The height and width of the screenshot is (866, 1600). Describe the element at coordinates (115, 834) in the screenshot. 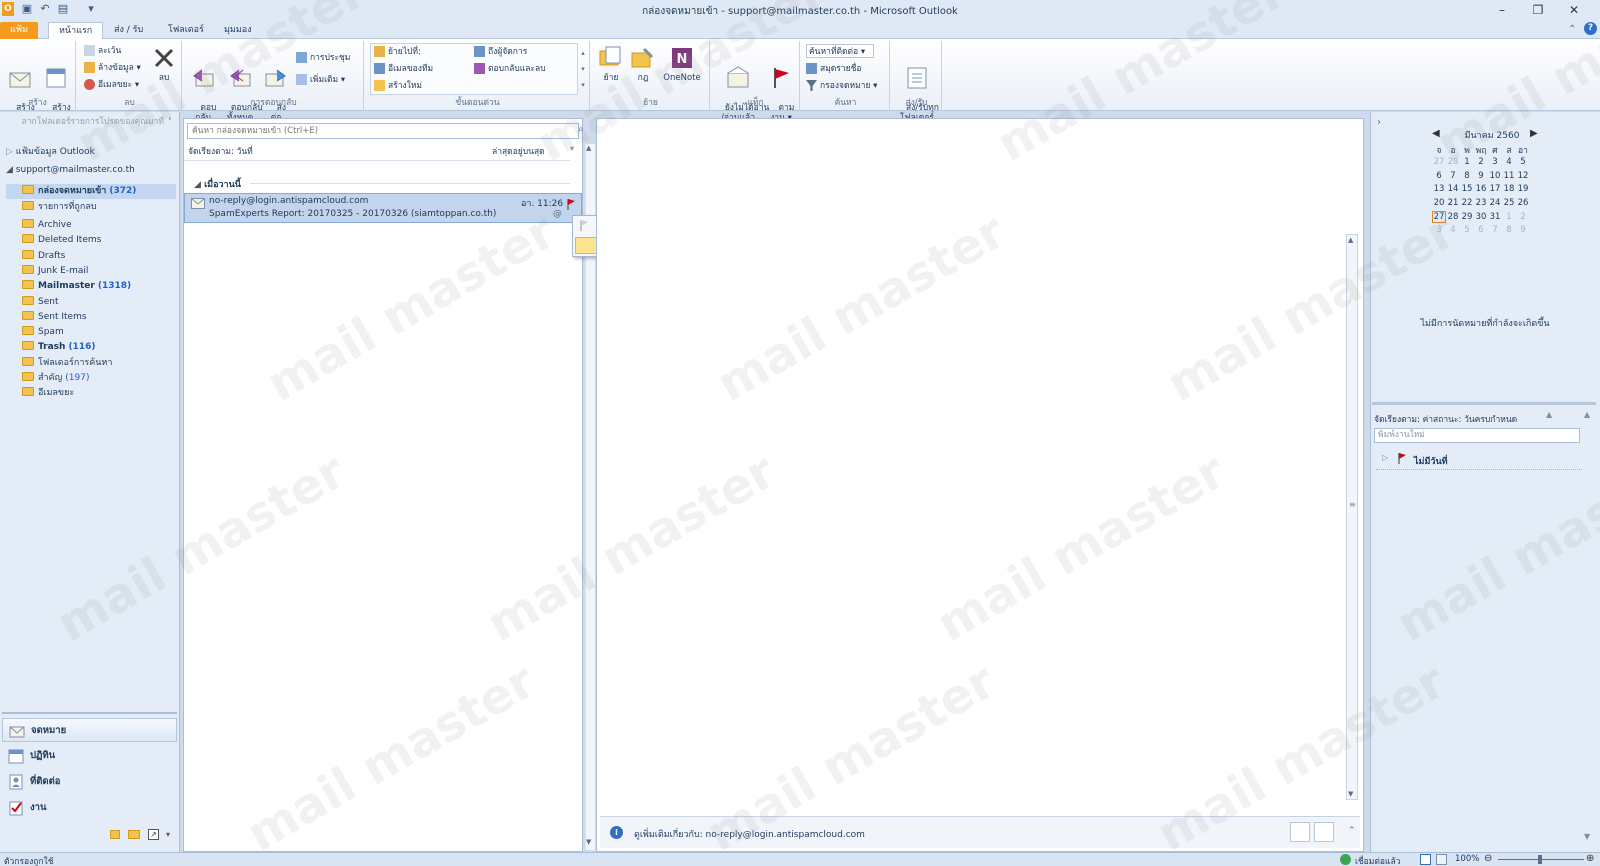

I see `notes-icon` at that location.